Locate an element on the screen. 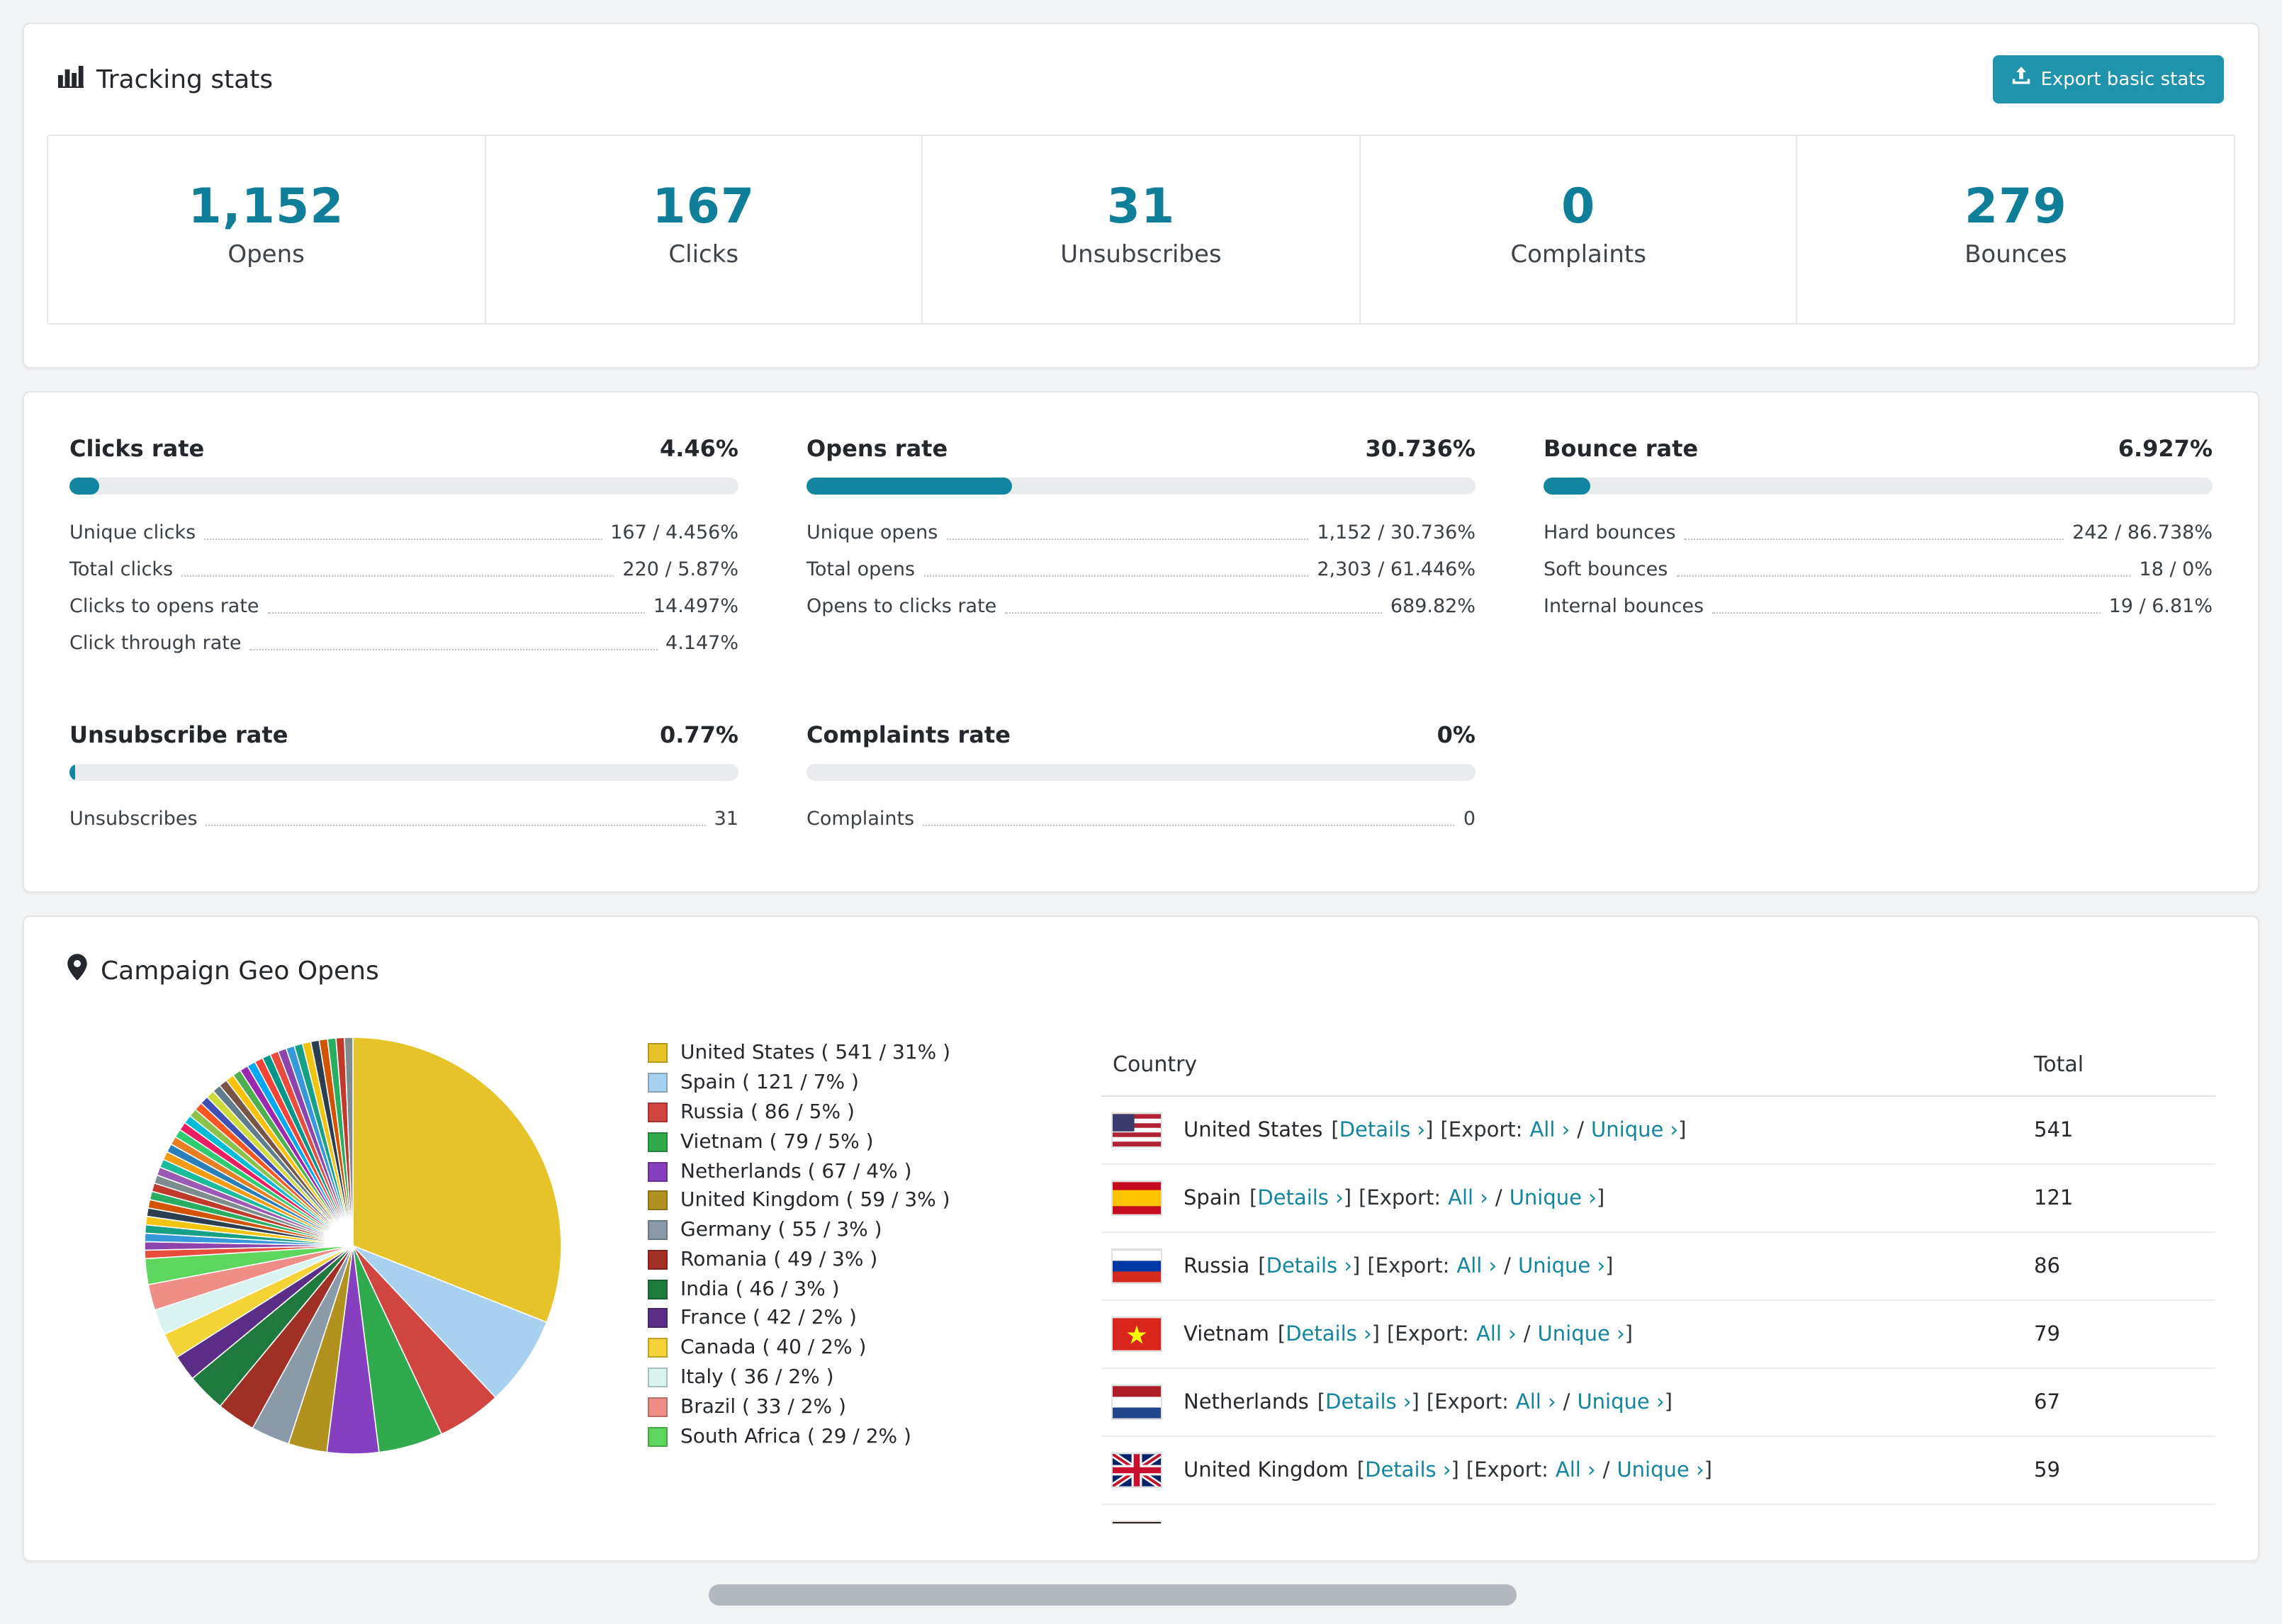 This screenshot has height=1624, width=2282. legend-label: Spain ( 121 / 7% ) is located at coordinates (770, 1083).